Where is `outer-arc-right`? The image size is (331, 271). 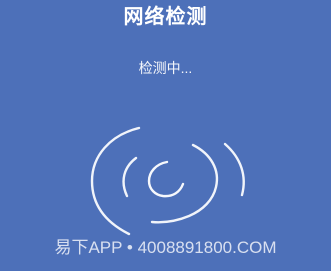
outer-arc-right is located at coordinates (234, 169).